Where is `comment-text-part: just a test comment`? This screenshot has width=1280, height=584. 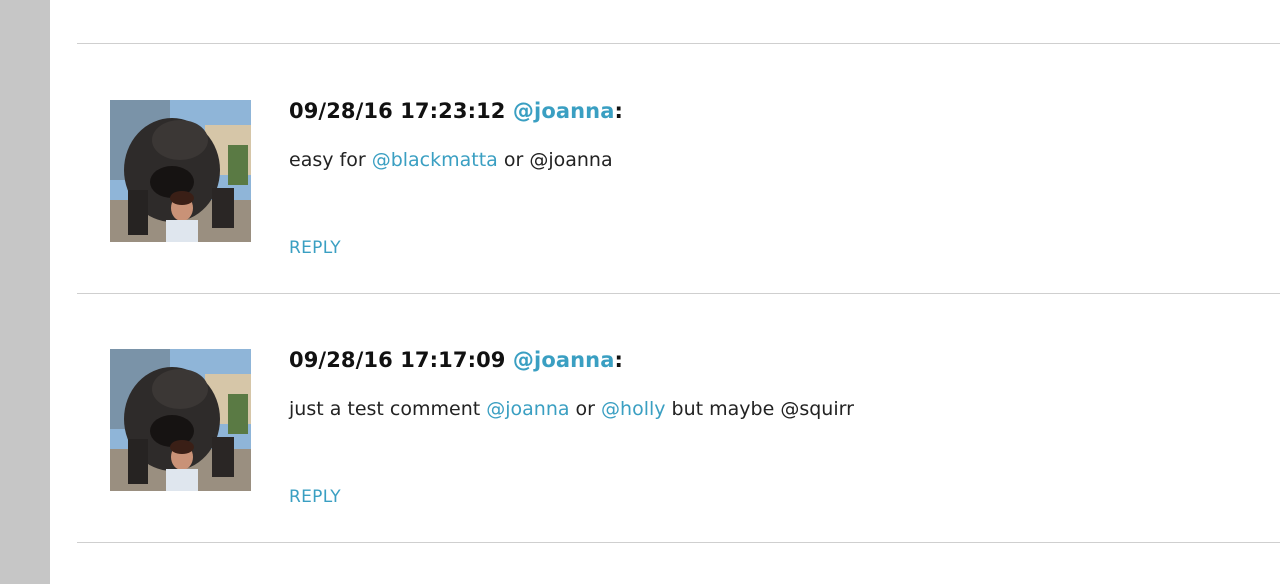 comment-text-part: just a test comment is located at coordinates (388, 409).